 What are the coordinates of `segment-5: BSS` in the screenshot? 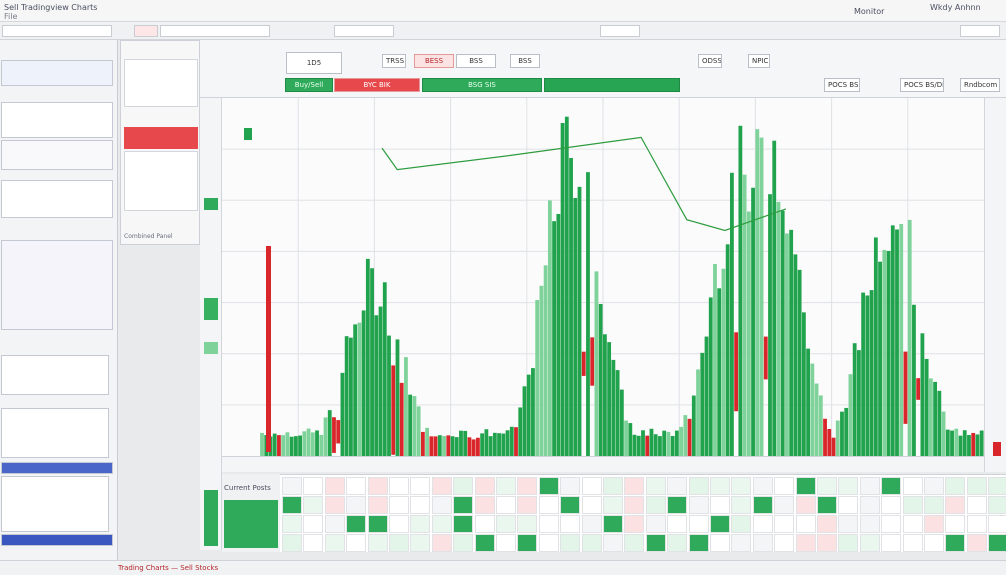 It's located at (525, 61).